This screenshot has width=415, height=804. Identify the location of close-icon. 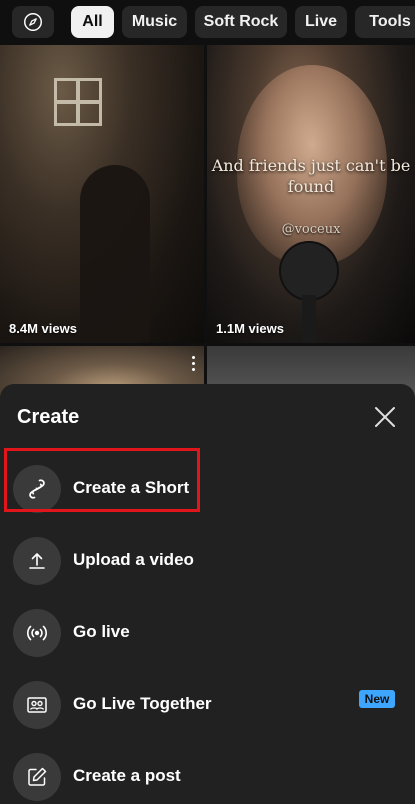
(385, 417).